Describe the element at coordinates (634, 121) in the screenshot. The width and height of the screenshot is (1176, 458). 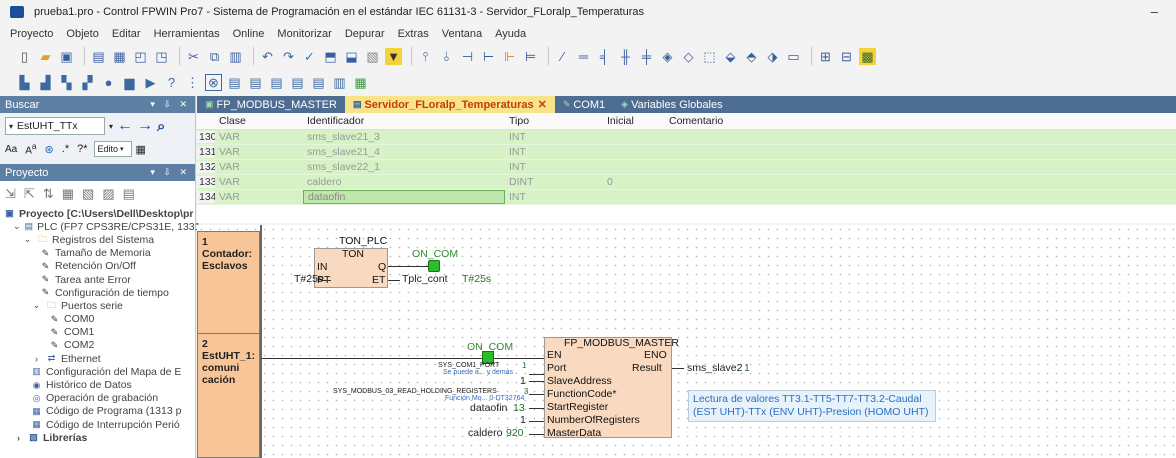
I see `column-header: Inicial` at that location.